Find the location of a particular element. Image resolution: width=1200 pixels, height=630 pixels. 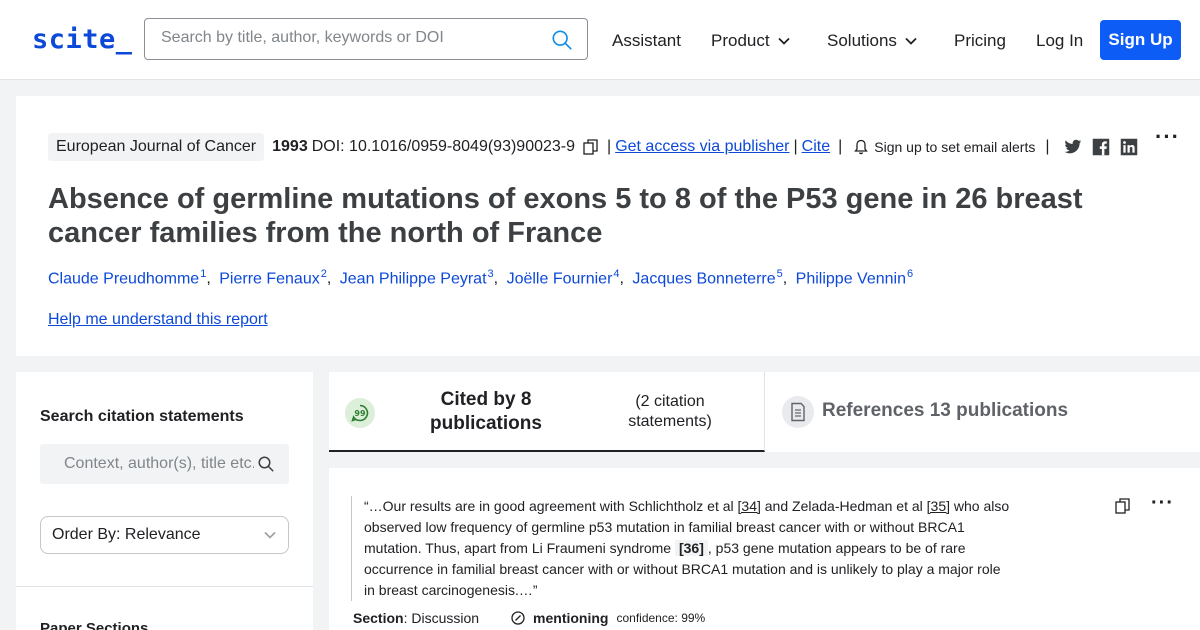

section-label: Section is located at coordinates (378, 618).